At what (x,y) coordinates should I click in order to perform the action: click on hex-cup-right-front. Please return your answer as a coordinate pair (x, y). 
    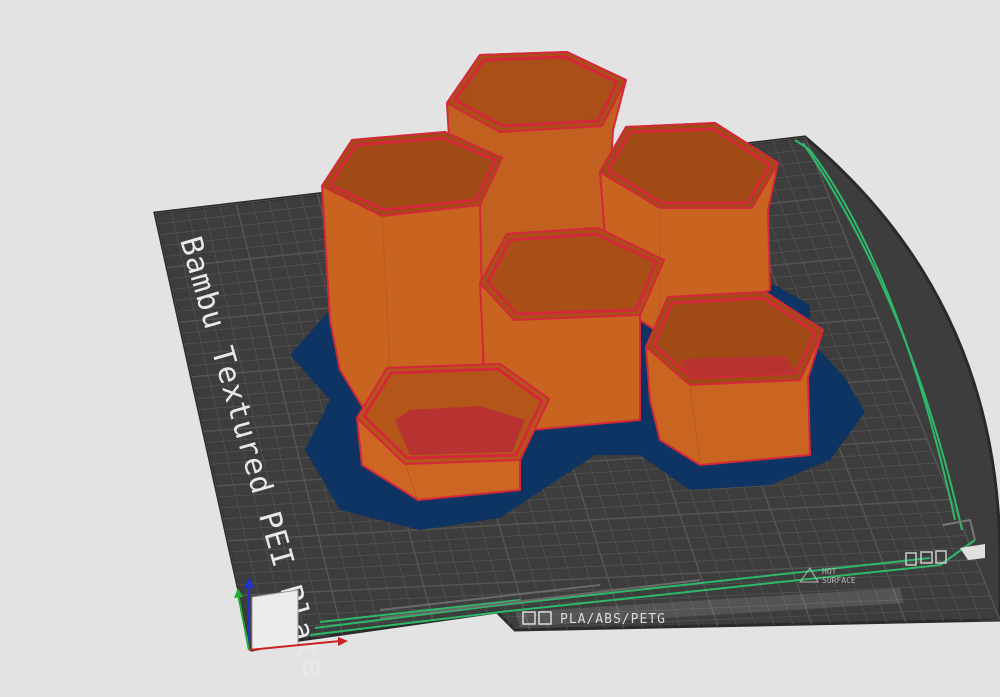
    Looking at the image, I should click on (734, 378).